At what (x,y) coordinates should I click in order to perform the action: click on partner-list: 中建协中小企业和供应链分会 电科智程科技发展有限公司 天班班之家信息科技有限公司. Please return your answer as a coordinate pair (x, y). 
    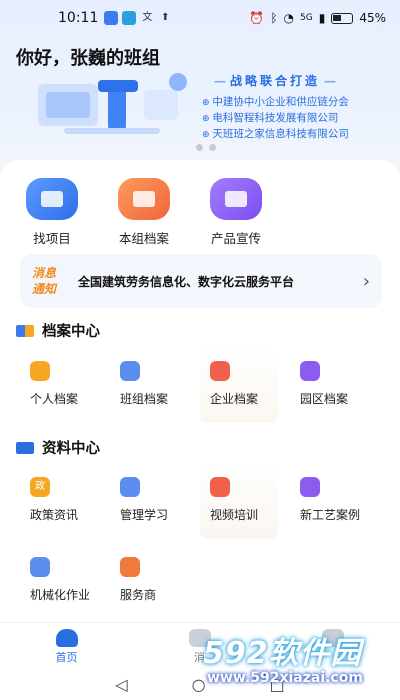
    Looking at the image, I should click on (275, 119).